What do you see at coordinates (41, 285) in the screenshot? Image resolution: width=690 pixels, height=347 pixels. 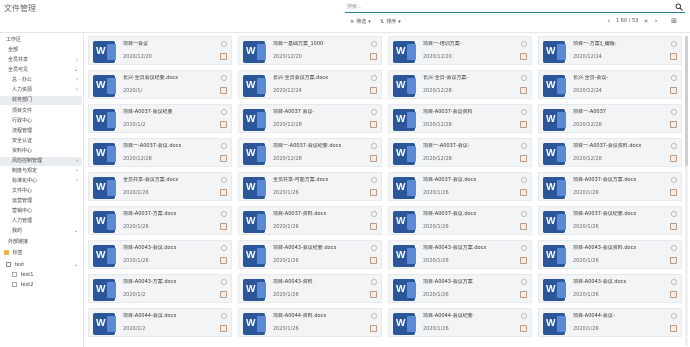 I see `sidebar-item-23: test2` at bounding box center [41, 285].